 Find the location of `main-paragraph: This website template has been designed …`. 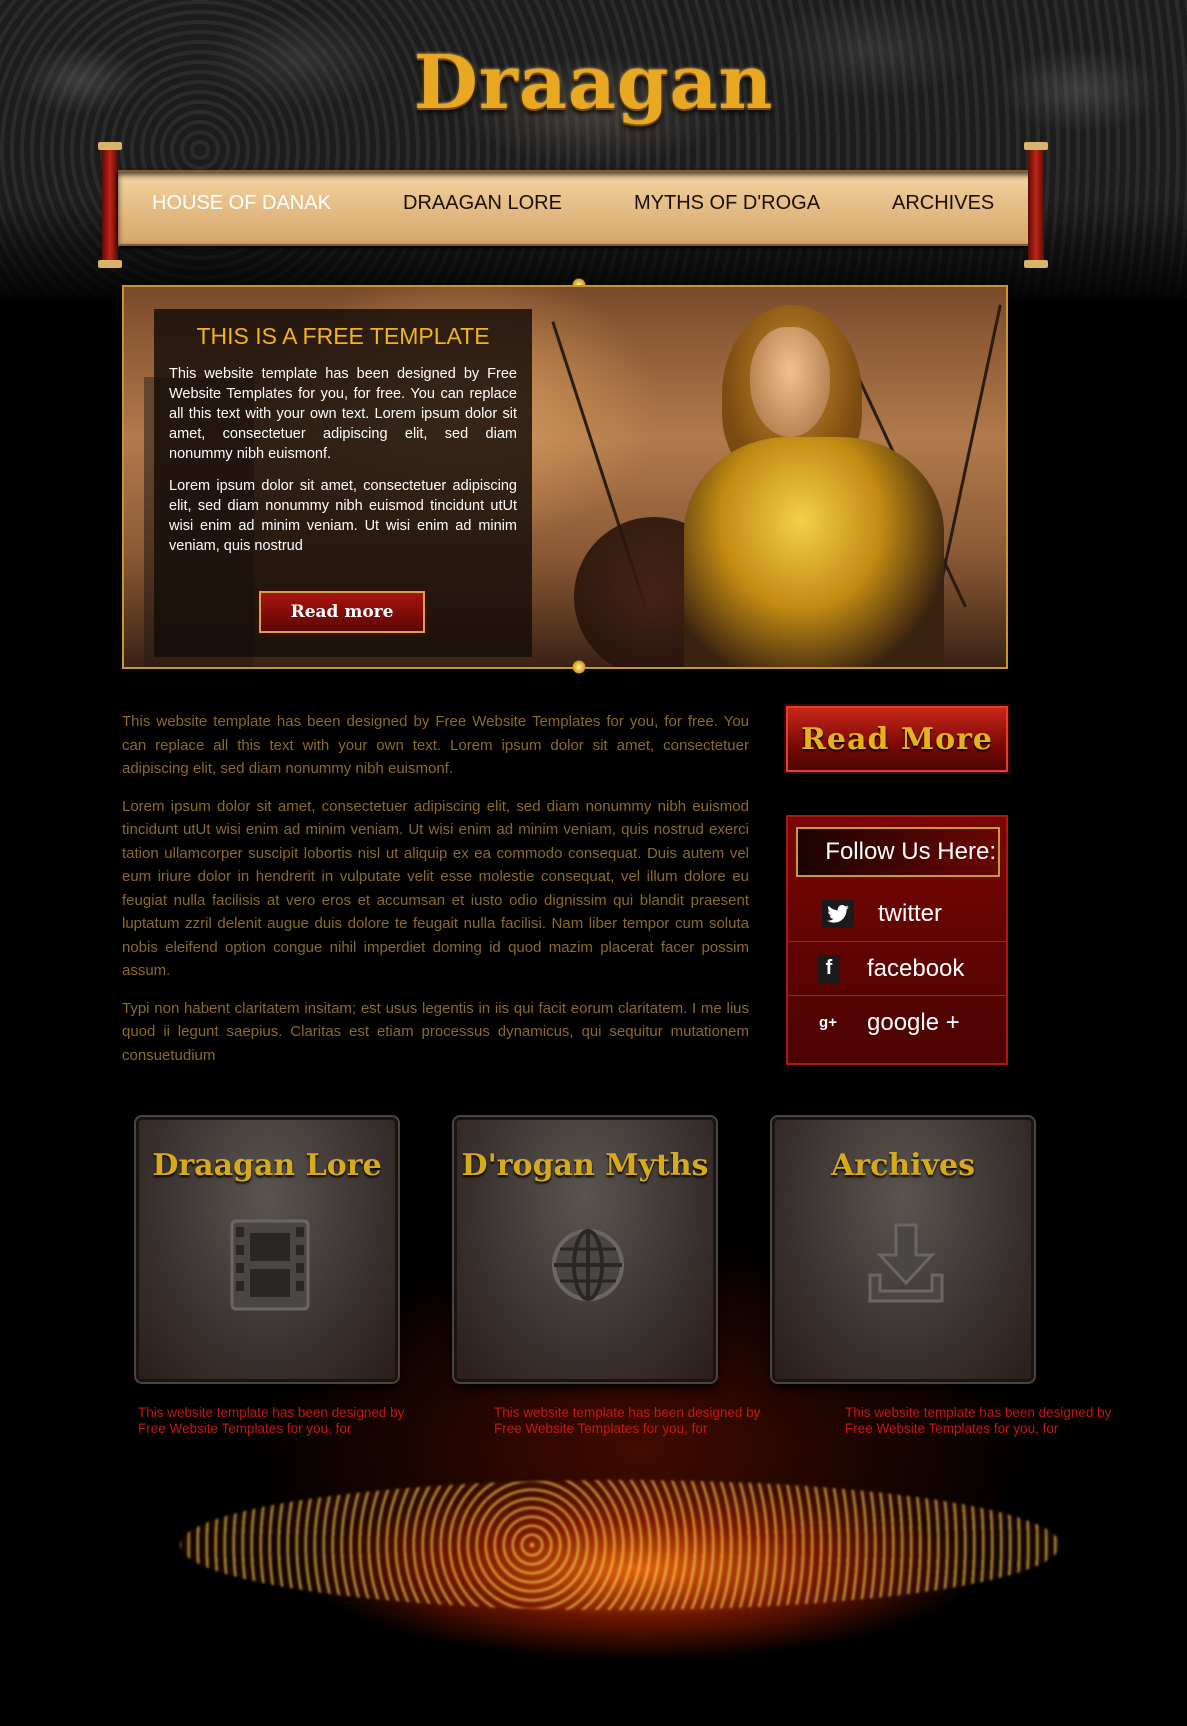

main-paragraph: This website template has been designed … is located at coordinates (435, 745).